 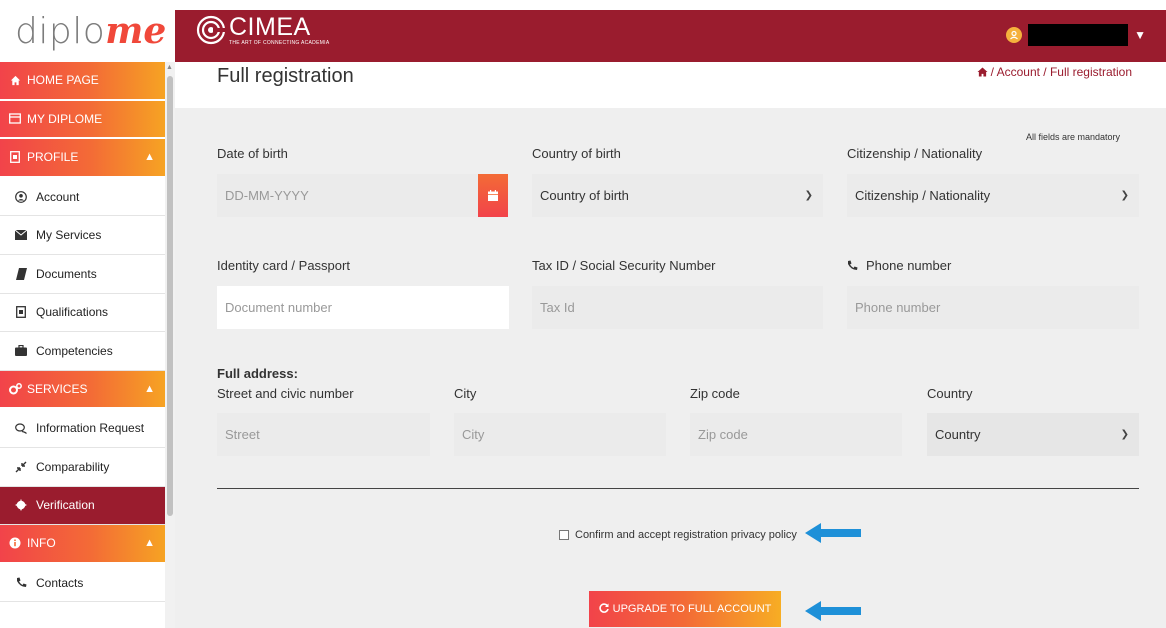 I want to click on user-circle-icon, so click(x=21, y=197).